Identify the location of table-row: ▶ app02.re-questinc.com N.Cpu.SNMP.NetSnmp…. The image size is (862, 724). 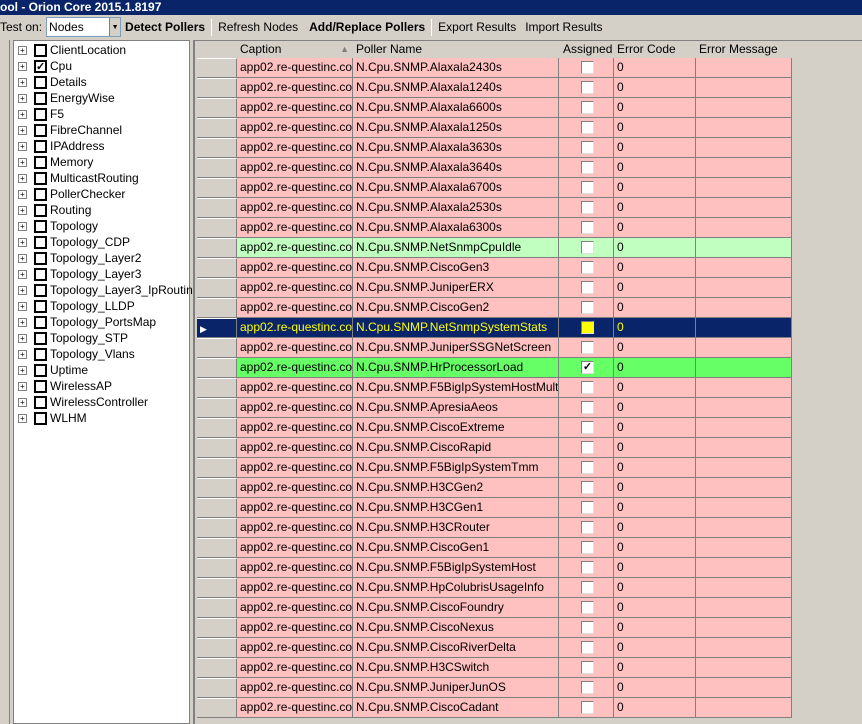
(494, 328).